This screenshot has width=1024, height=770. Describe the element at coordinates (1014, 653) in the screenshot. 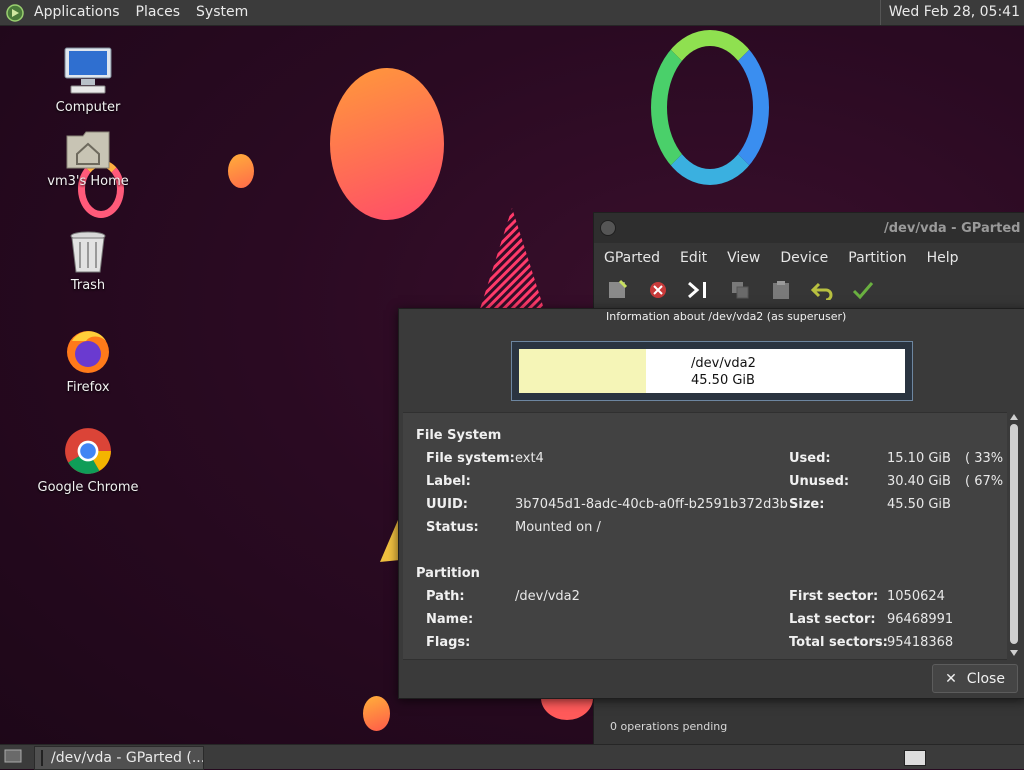

I see `scroll-down-arrow-icon` at that location.